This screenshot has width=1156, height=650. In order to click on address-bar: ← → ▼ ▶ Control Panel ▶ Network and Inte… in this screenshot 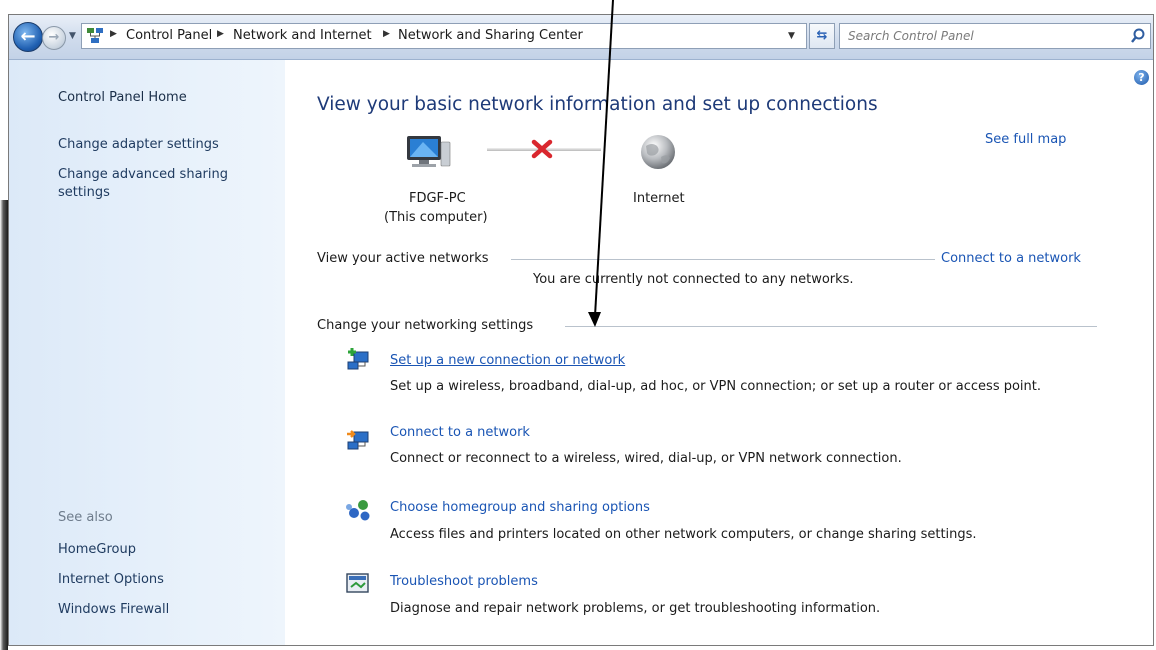, I will do `click(581, 37)`.